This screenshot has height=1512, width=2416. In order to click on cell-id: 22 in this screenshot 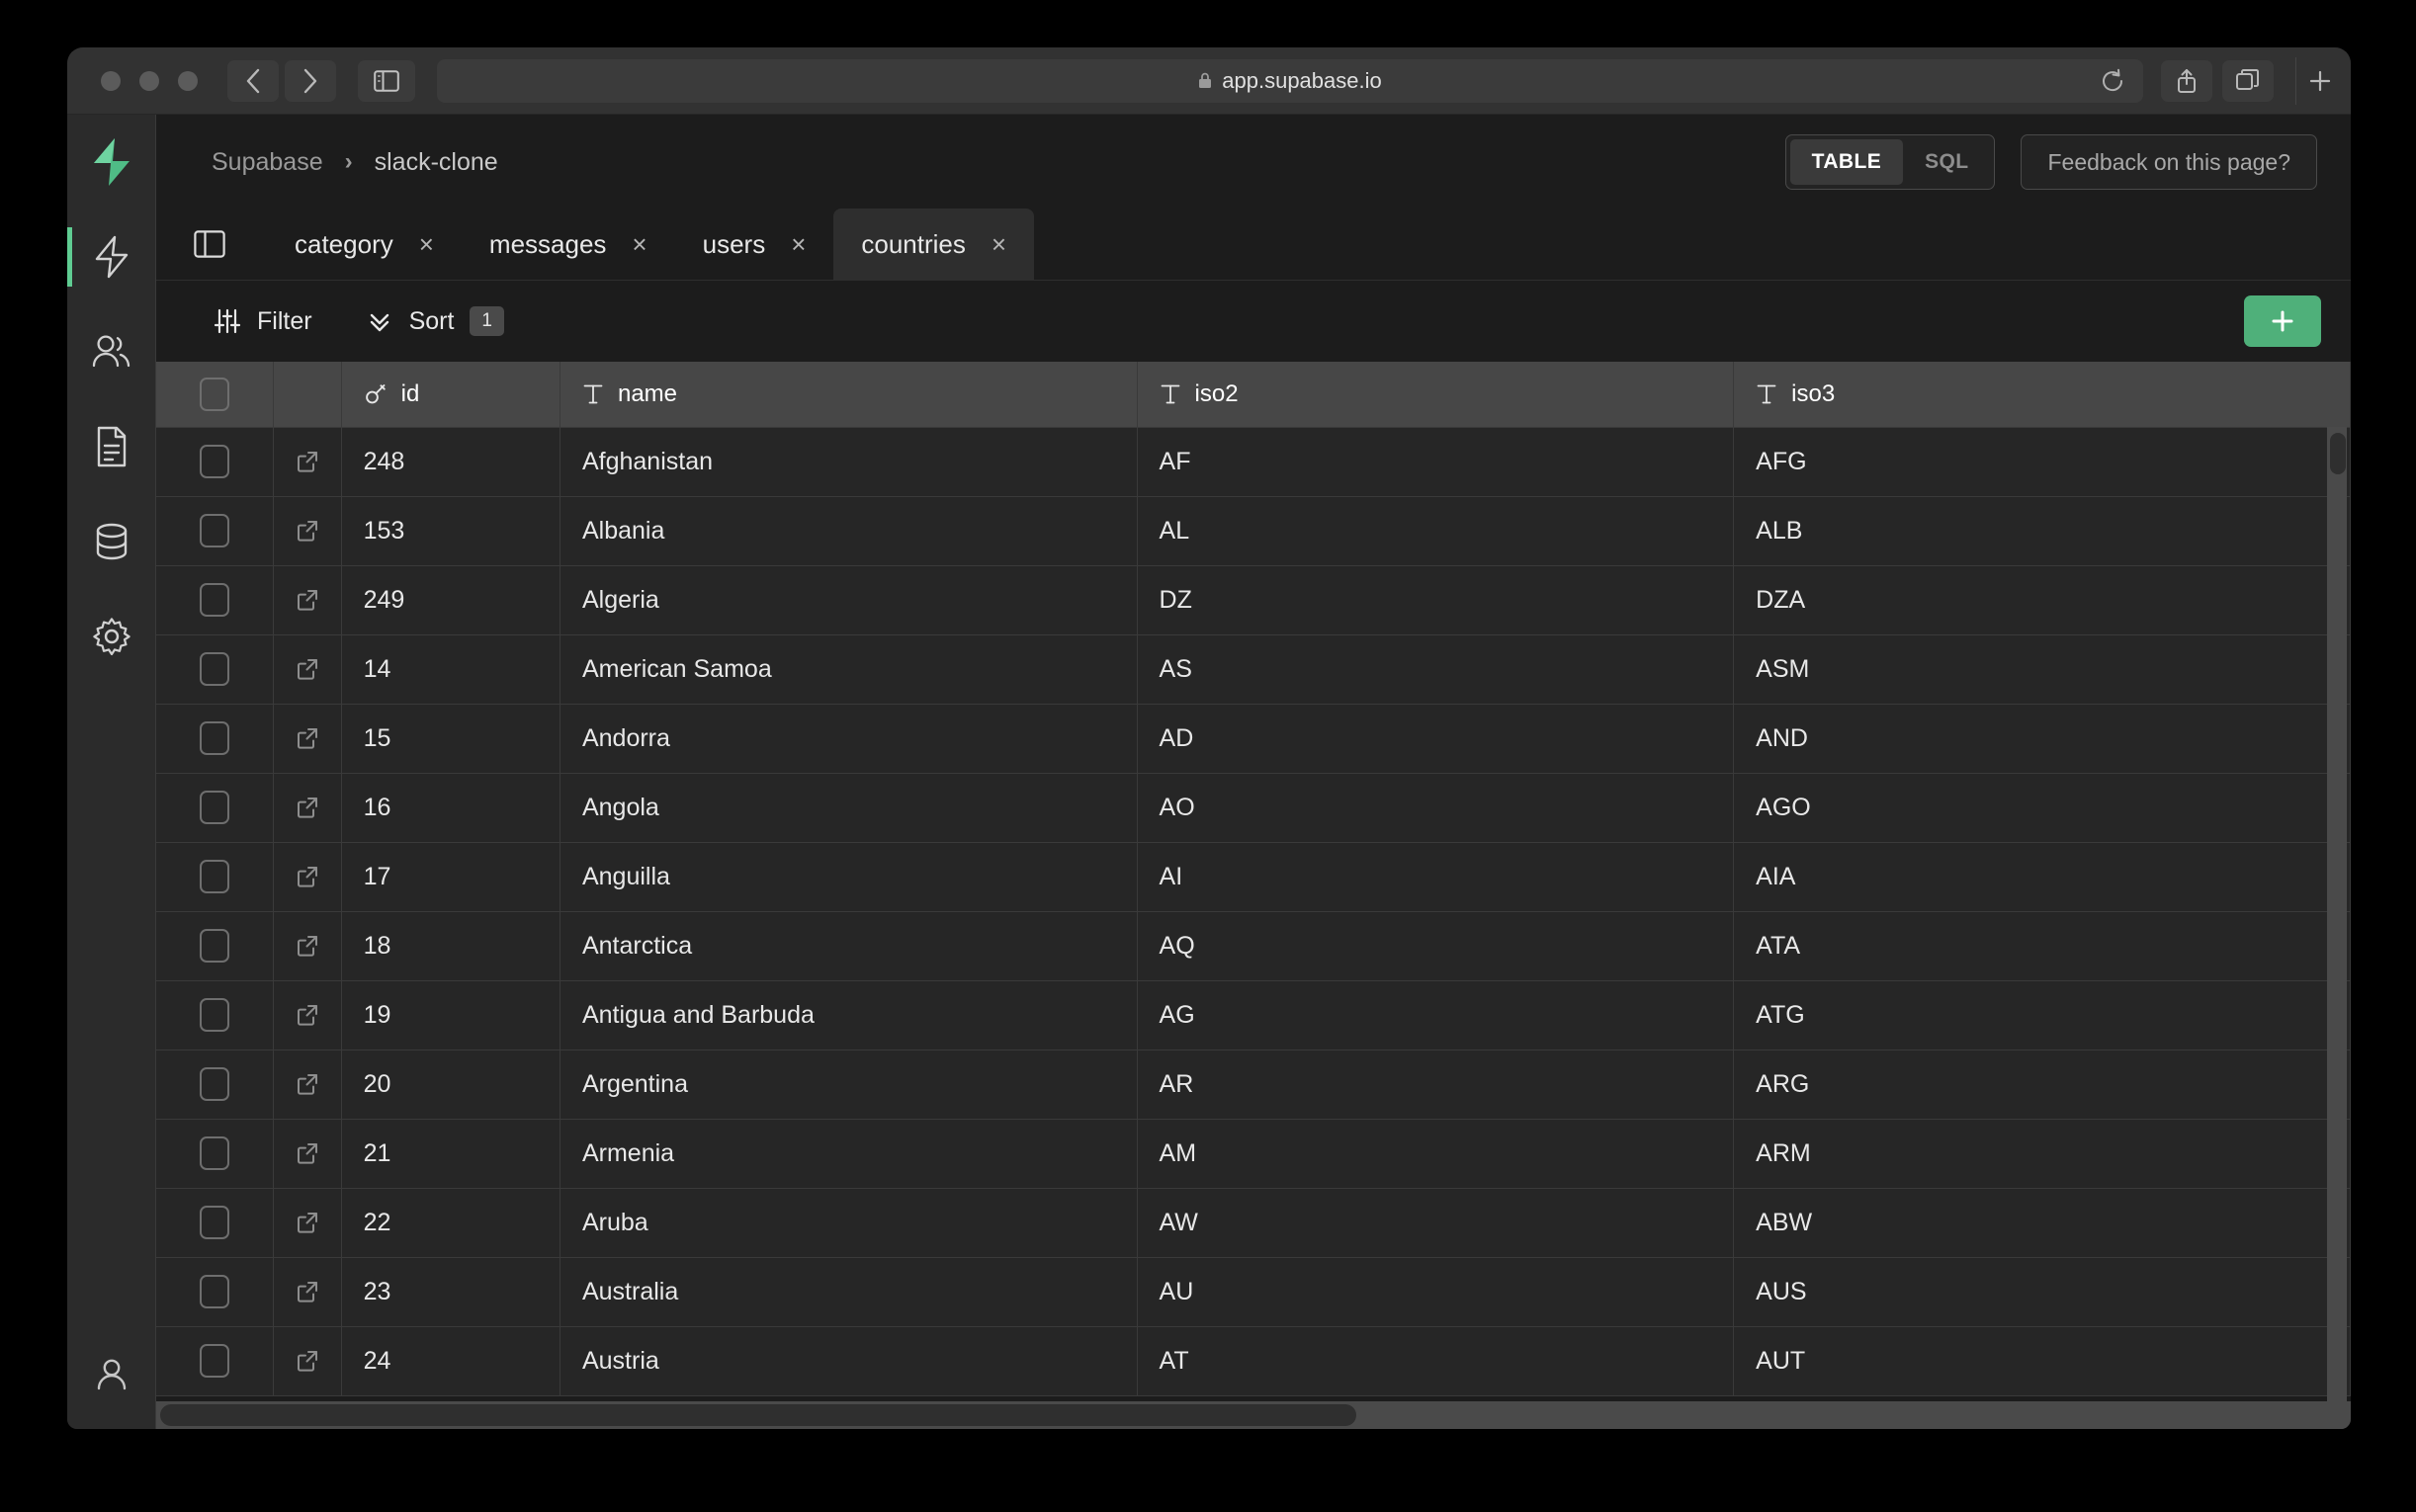, I will do `click(451, 1223)`.